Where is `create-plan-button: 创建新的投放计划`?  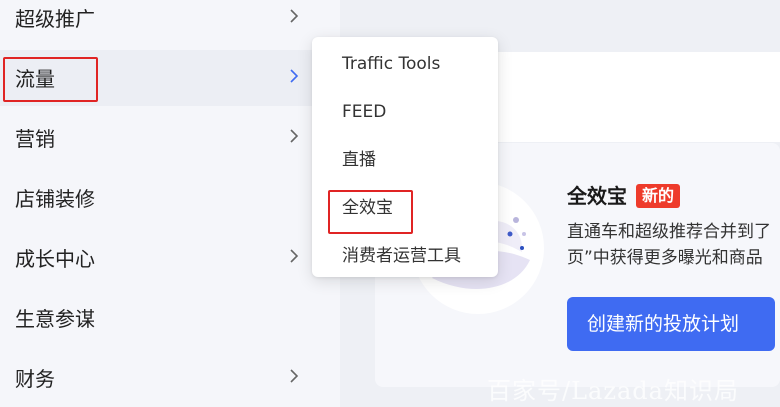 create-plan-button: 创建新的投放计划 is located at coordinates (671, 324).